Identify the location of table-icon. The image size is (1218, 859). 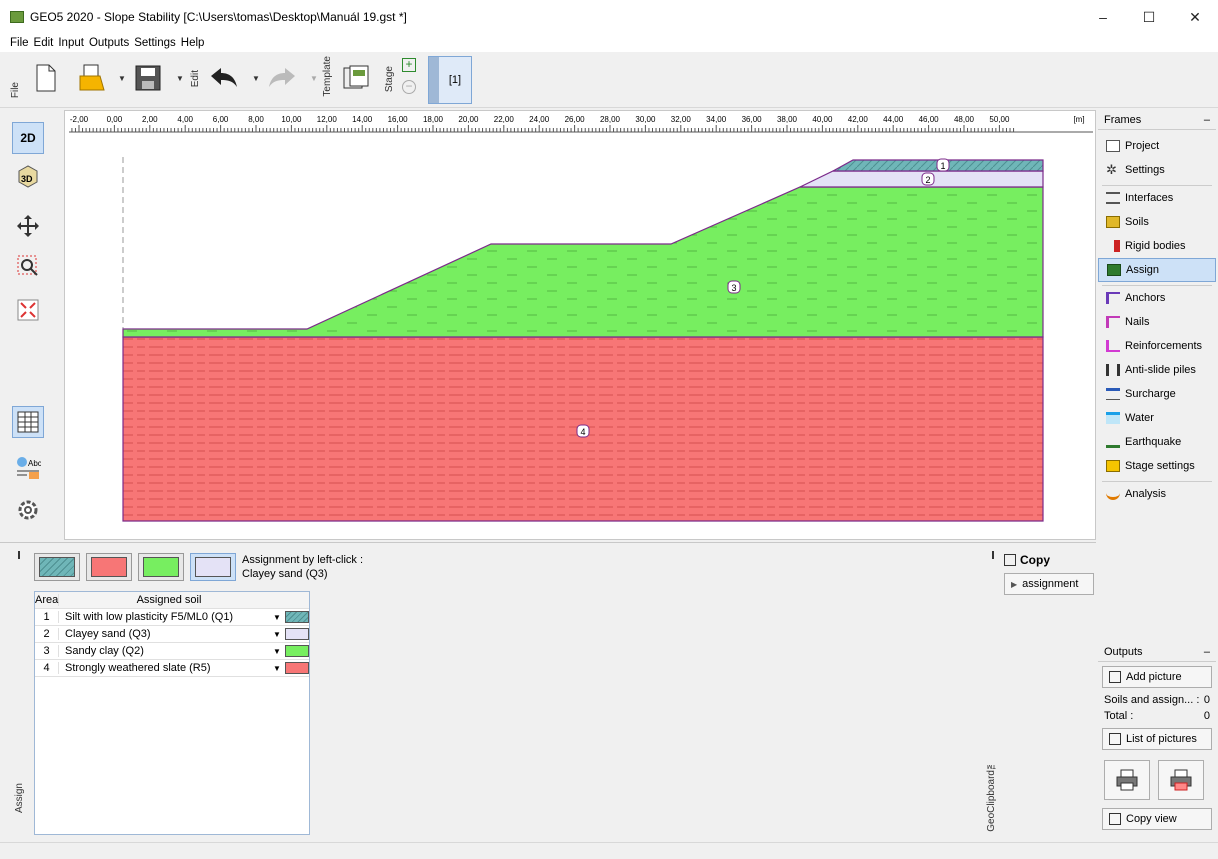
(28, 422).